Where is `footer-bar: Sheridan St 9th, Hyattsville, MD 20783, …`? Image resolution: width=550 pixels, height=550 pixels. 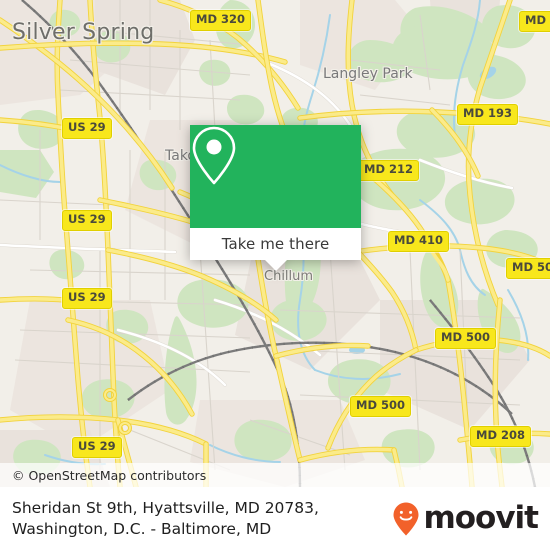 footer-bar: Sheridan St 9th, Hyattsville, MD 20783, … is located at coordinates (275, 518).